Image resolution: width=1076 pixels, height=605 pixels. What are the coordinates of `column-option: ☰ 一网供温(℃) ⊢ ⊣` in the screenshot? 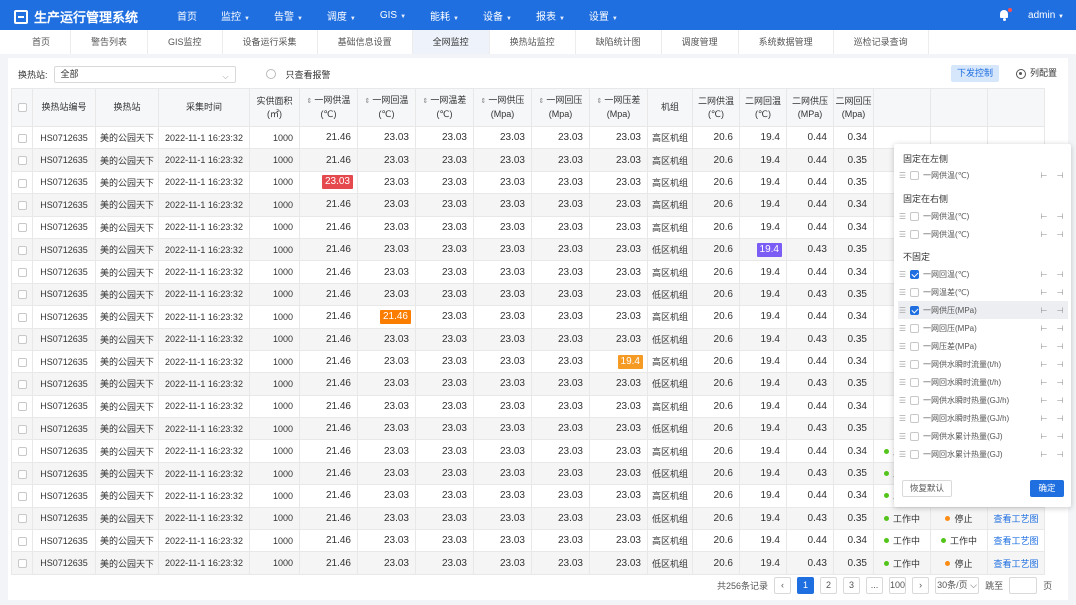 It's located at (983, 216).